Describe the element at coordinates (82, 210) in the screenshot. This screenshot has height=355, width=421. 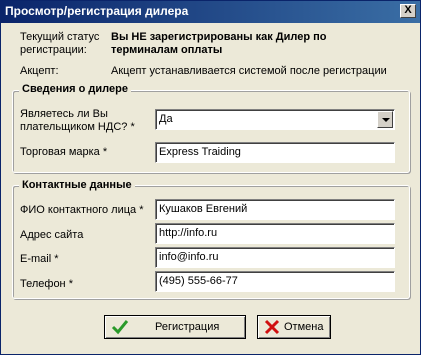
I see `name-label: ФИО контактного лица *` at that location.